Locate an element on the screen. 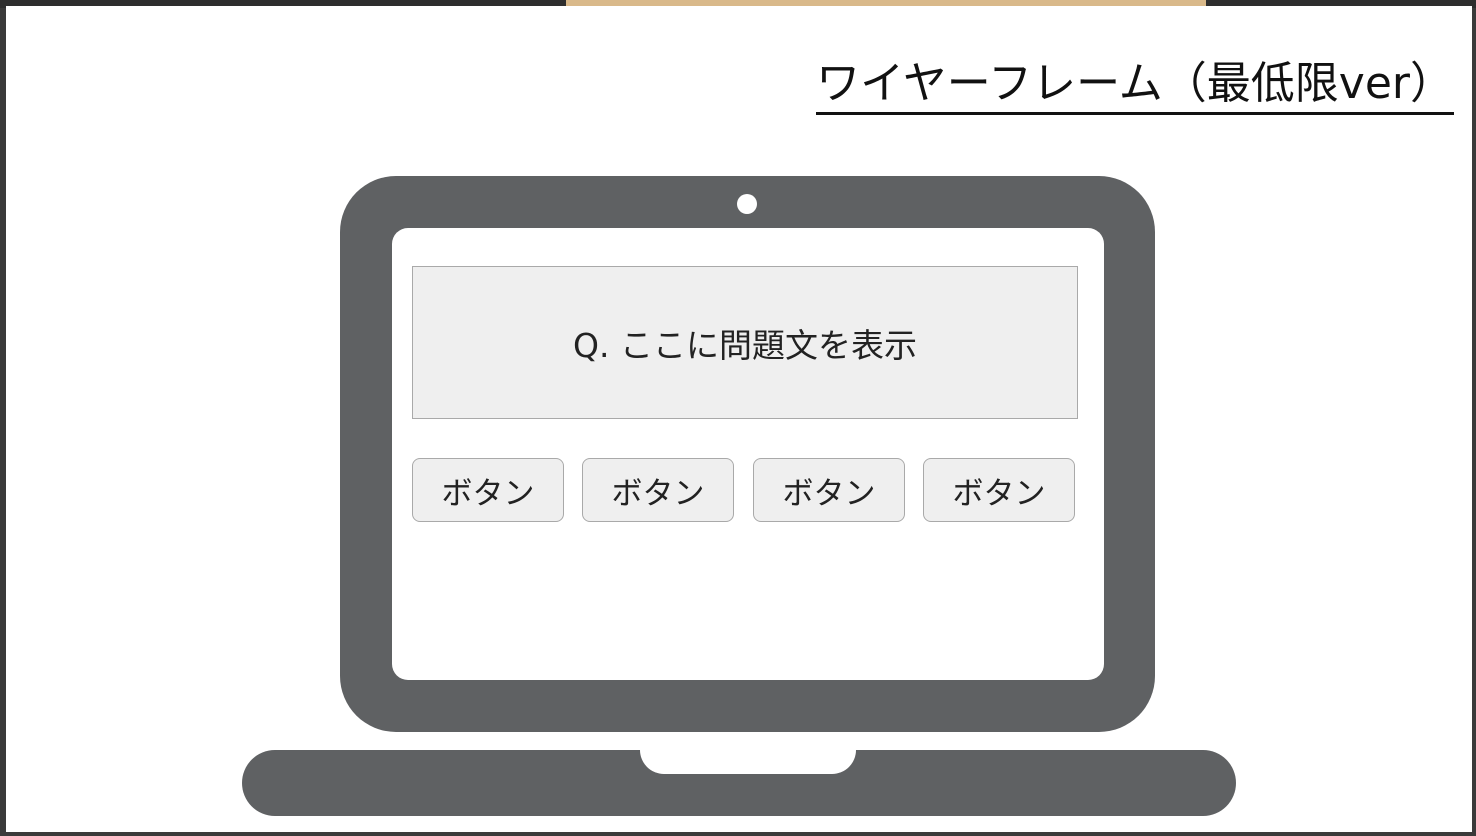 This screenshot has width=1476, height=836. answer-button-4: ボタン is located at coordinates (999, 490).